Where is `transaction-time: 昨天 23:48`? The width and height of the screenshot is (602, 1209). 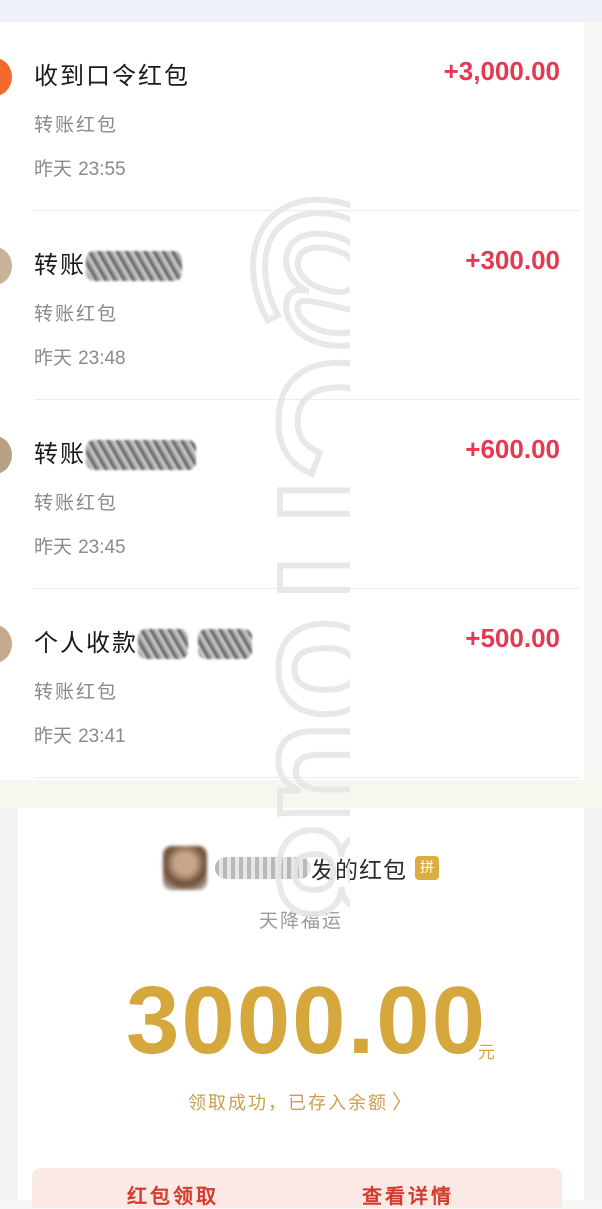
transaction-time: 昨天 23:48 is located at coordinates (80, 358).